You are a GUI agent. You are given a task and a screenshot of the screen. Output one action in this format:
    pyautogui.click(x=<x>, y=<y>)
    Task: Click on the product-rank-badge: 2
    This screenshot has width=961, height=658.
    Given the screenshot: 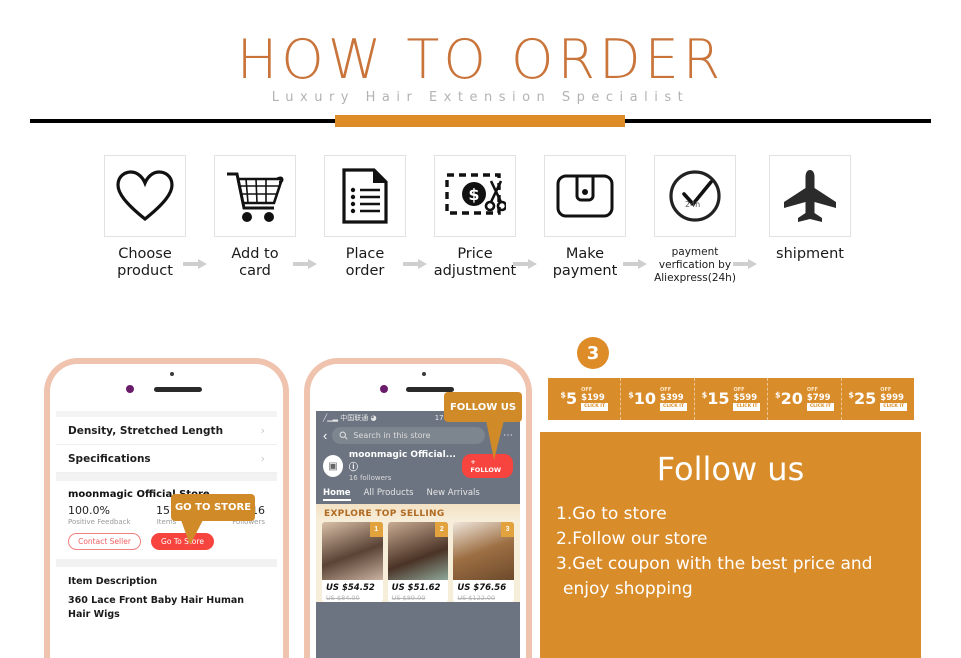 What is the action you would take?
    pyautogui.click(x=442, y=529)
    